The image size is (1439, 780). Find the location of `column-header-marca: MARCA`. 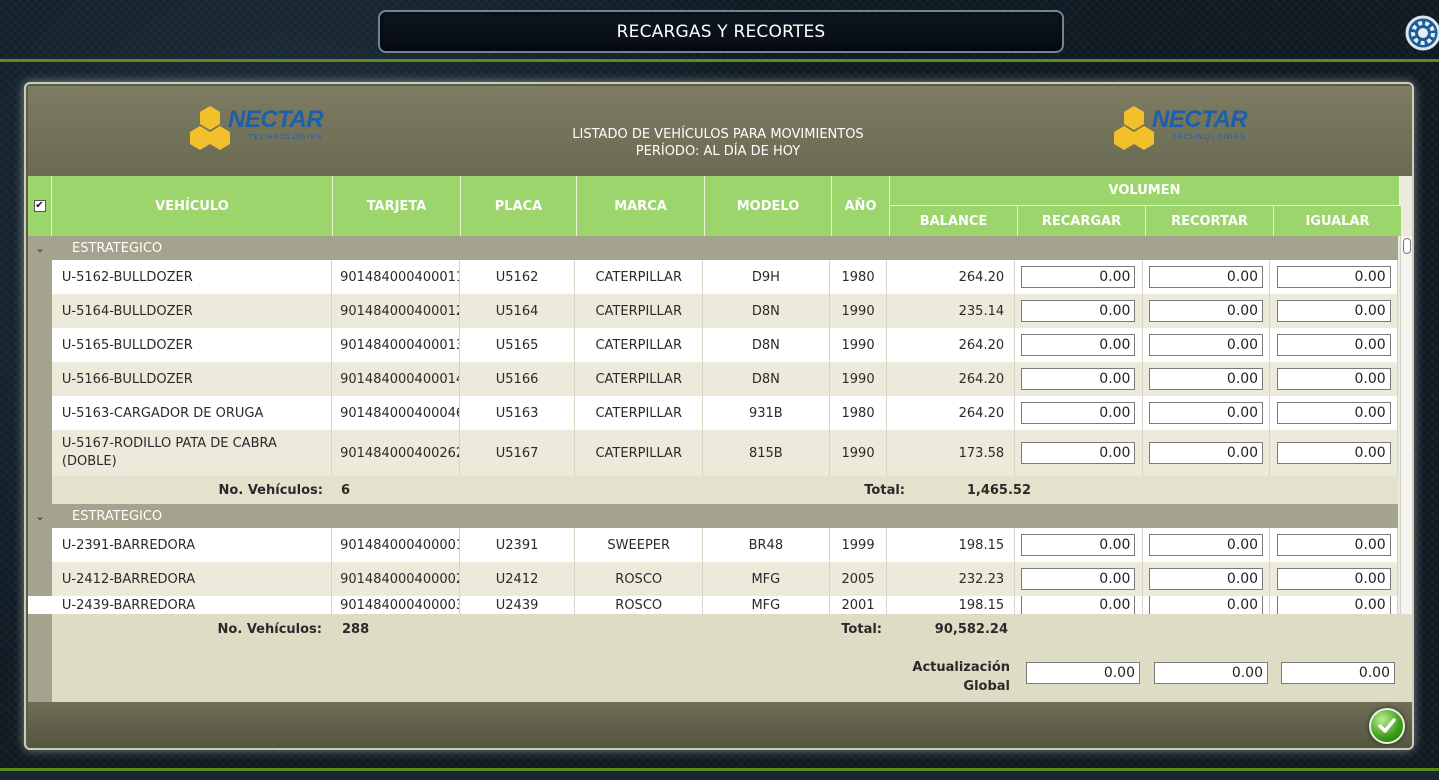

column-header-marca: MARCA is located at coordinates (641, 206).